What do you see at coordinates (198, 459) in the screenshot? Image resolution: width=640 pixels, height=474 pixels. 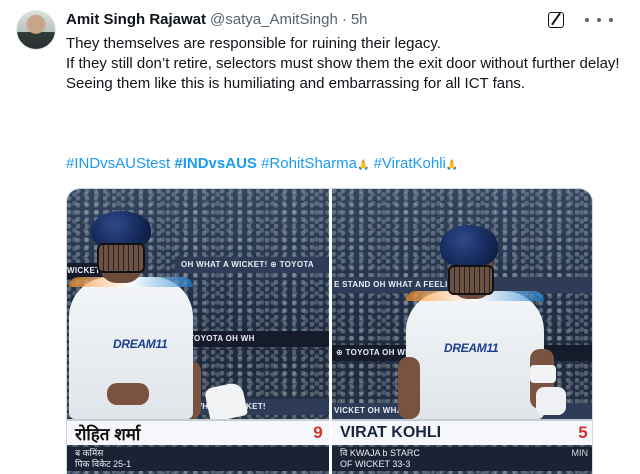 I see `dismissal-caption: ब कमिंस पिक विकेट 25-1` at bounding box center [198, 459].